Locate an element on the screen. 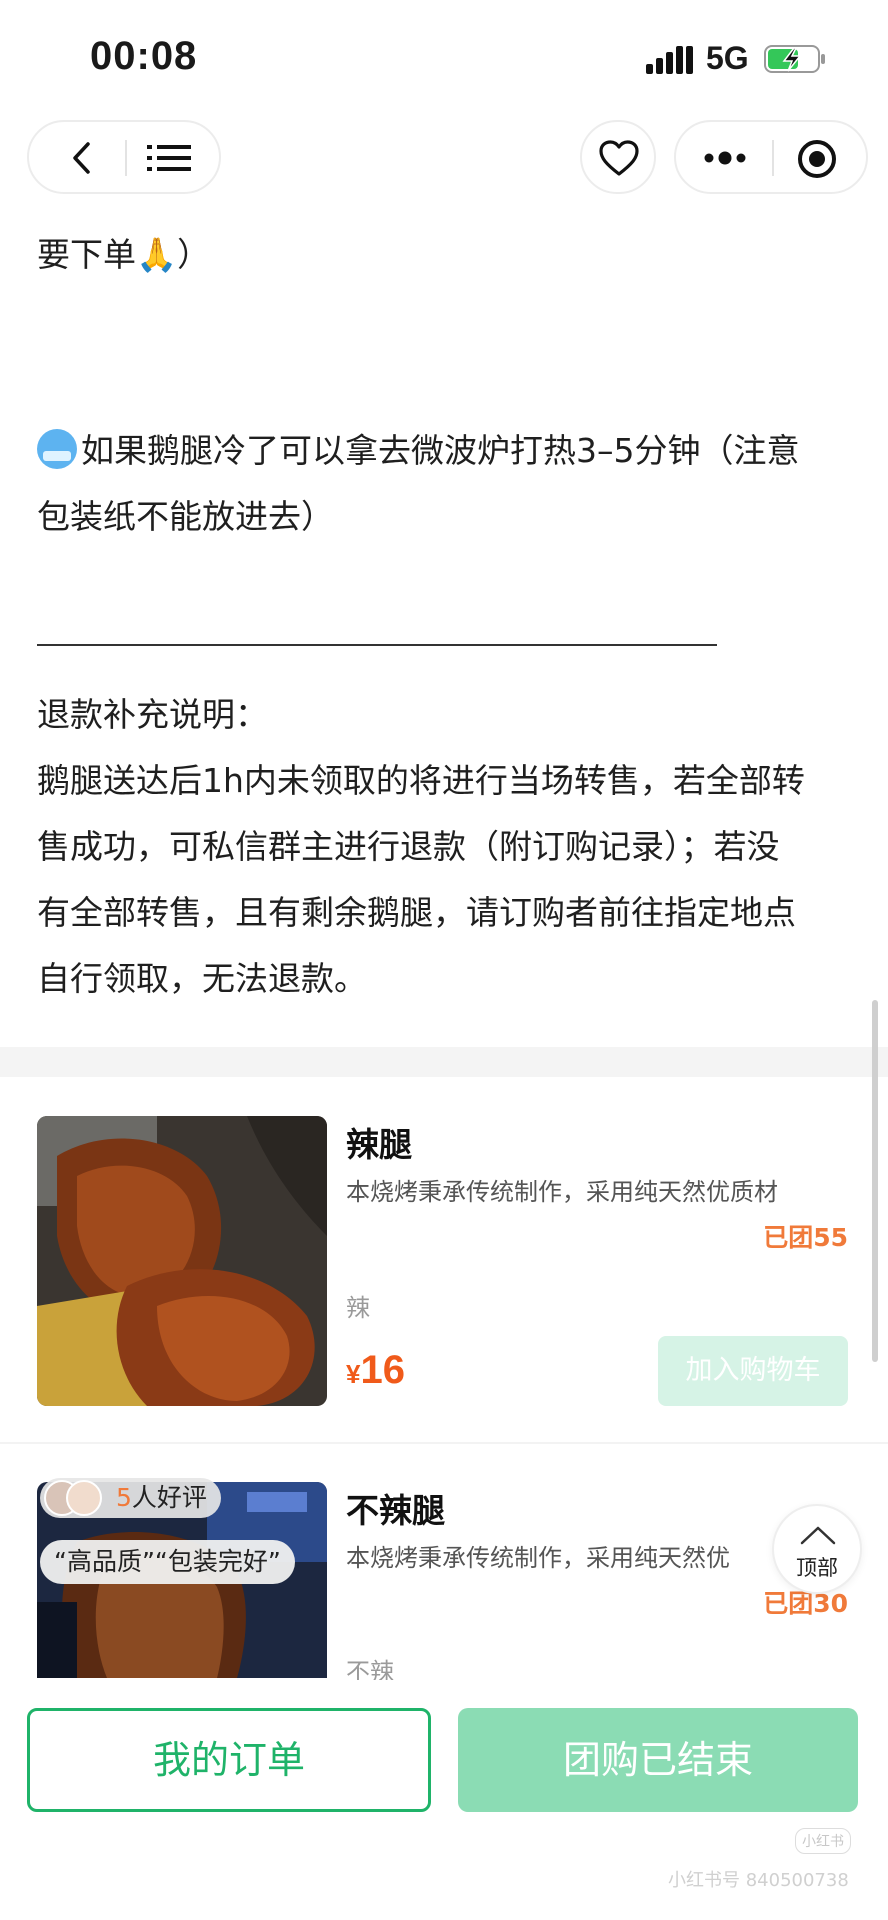 This screenshot has height=1920, width=888. nav-capsule-right is located at coordinates (771, 157).